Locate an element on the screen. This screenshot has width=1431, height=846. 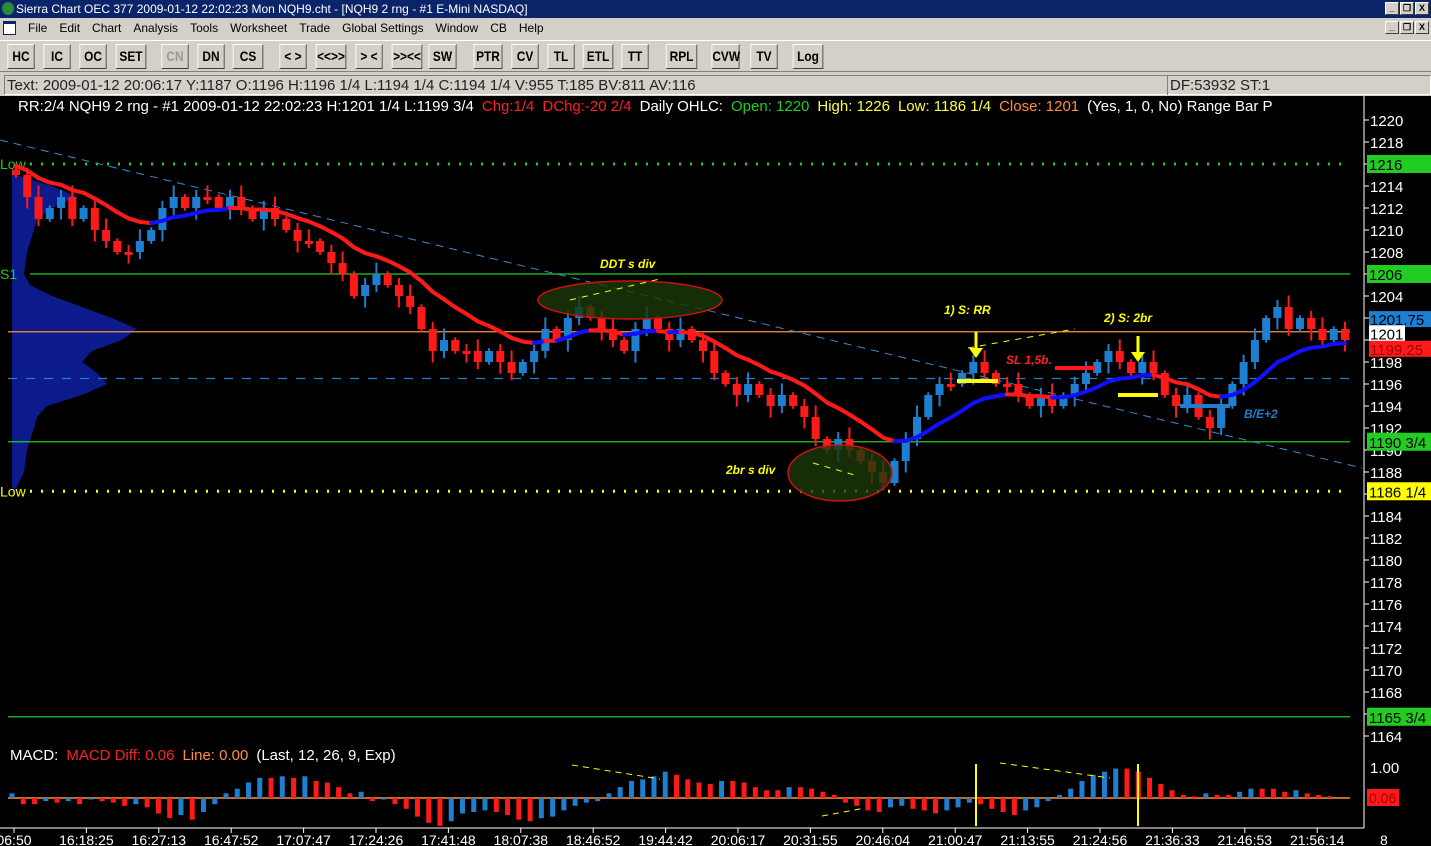
toolbar-button-14: TL is located at coordinates (561, 56).